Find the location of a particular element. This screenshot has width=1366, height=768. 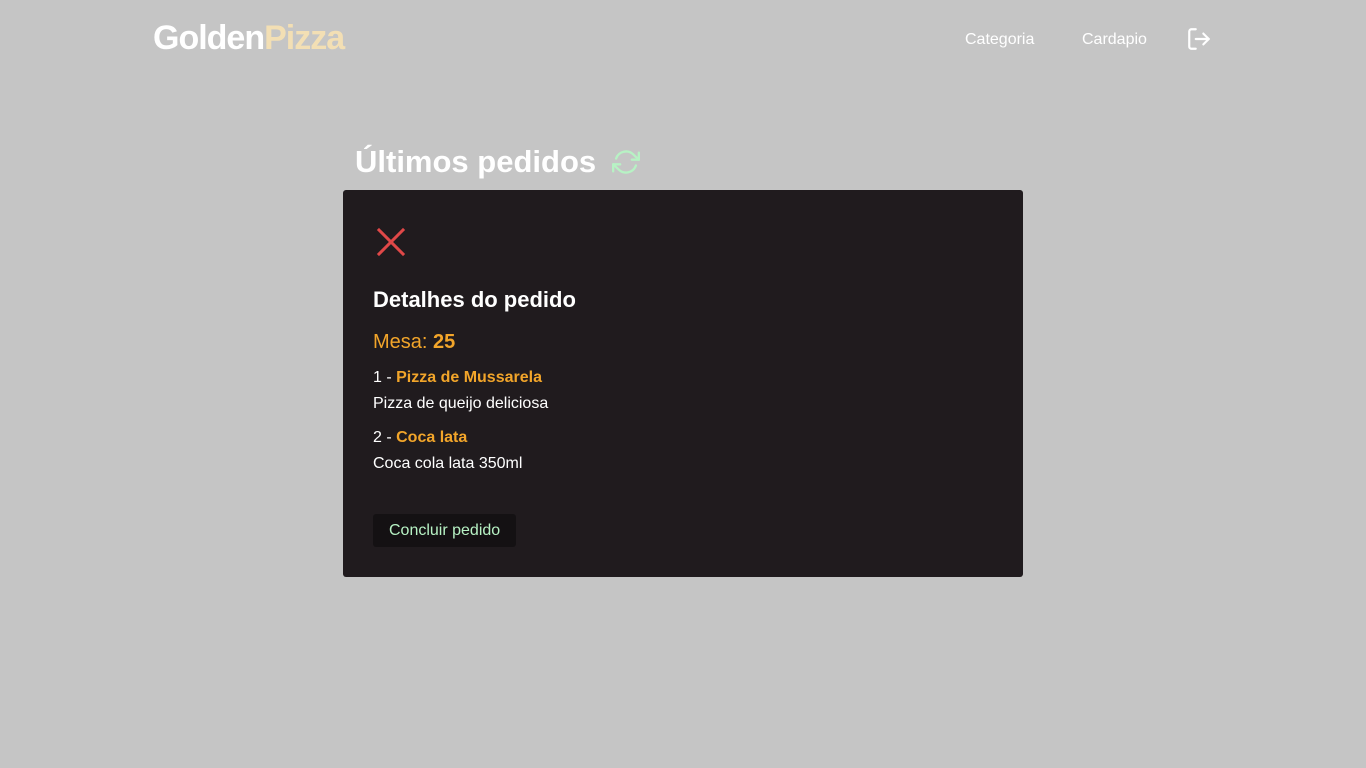

close-icon is located at coordinates (391, 242).